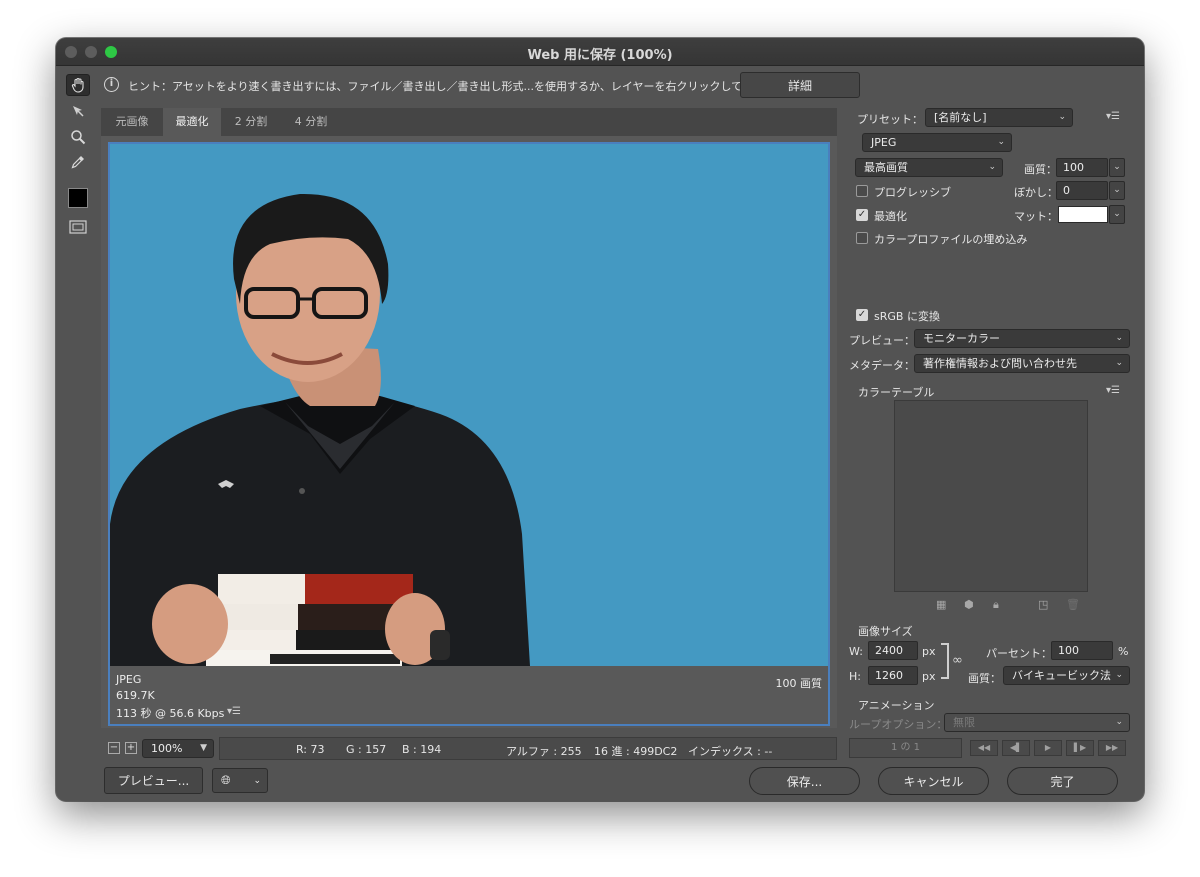 This screenshot has height=877, width=1200. What do you see at coordinates (862, 215) in the screenshot?
I see `optimize-checkbox: ✓` at bounding box center [862, 215].